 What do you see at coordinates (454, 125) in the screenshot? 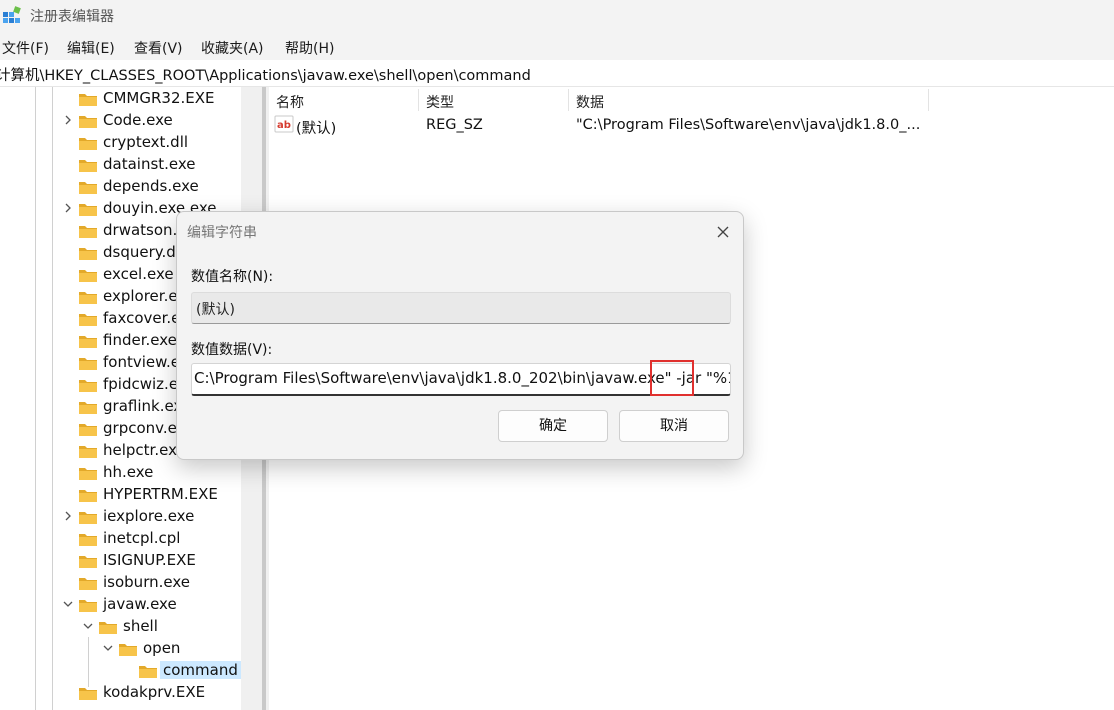
I see `value-type: REG_SZ` at bounding box center [454, 125].